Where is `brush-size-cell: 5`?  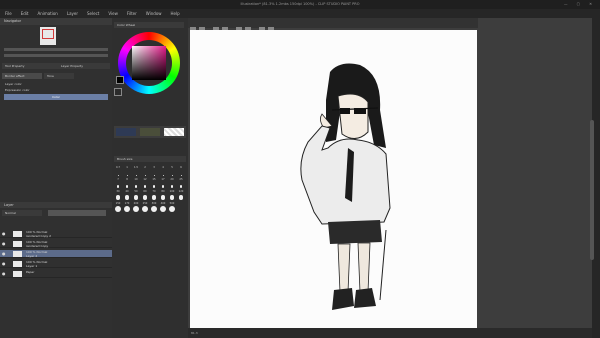
brush-size-cell: 5 is located at coordinates (172, 171).